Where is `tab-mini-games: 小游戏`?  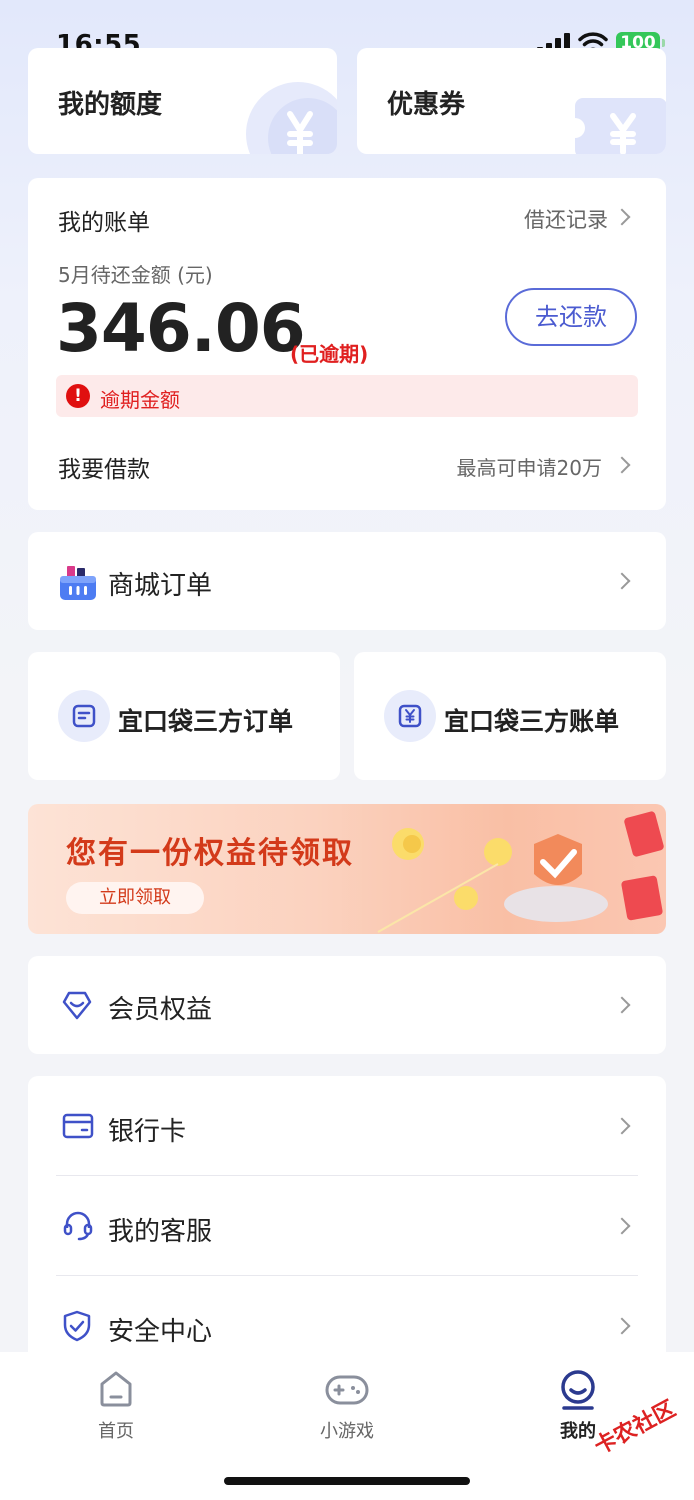 tab-mini-games: 小游戏 is located at coordinates (347, 1402).